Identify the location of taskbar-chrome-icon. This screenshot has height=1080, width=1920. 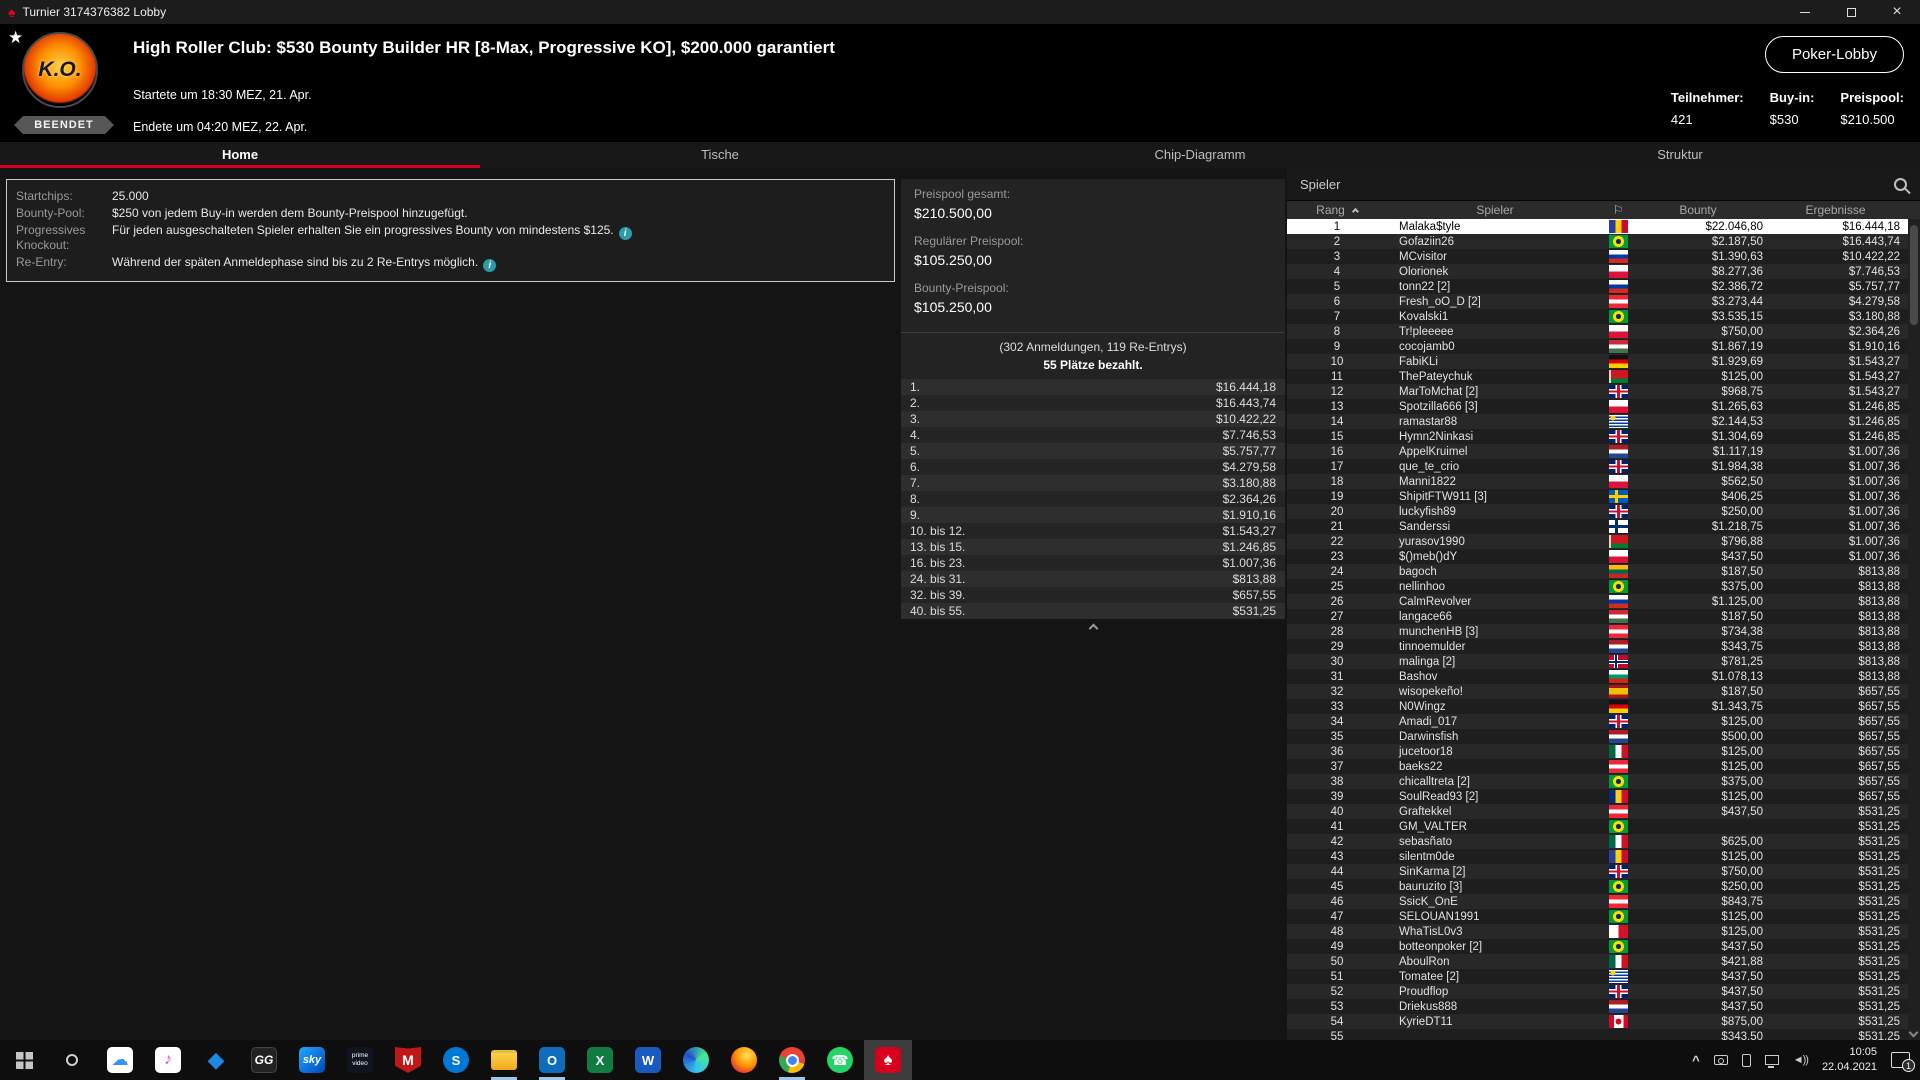
(792, 1060).